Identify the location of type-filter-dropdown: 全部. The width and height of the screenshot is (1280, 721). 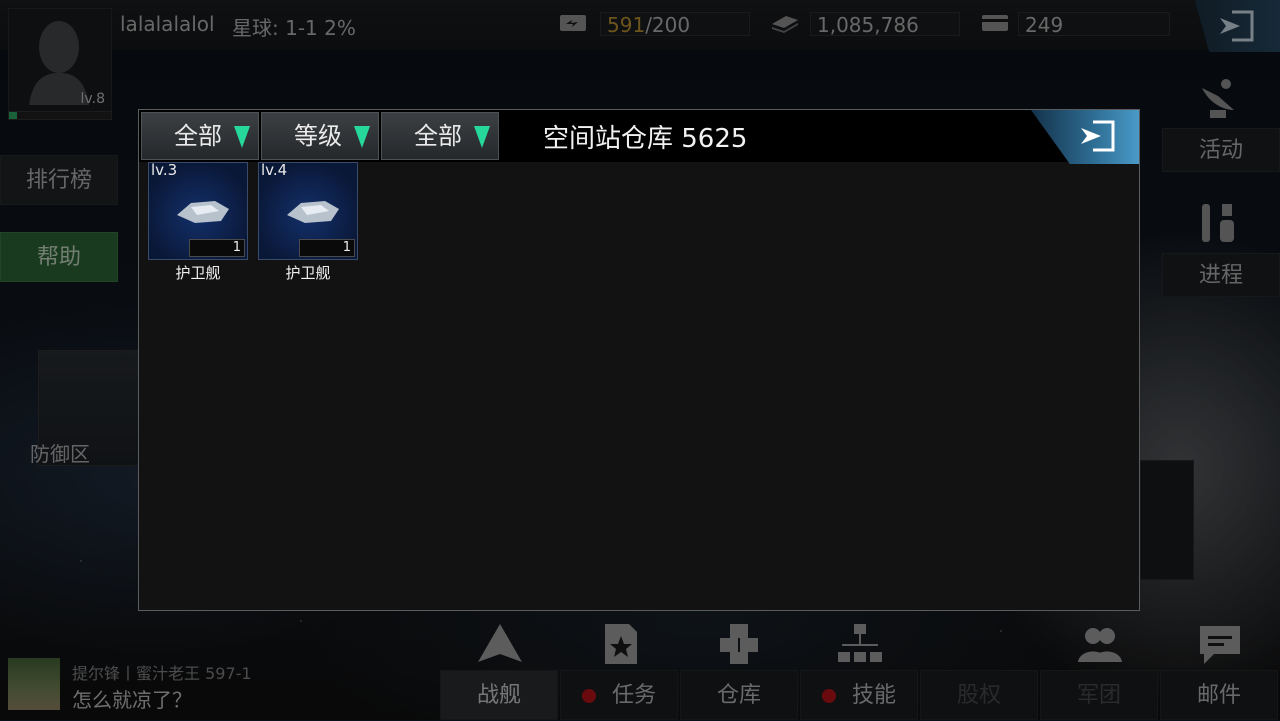
(440, 136).